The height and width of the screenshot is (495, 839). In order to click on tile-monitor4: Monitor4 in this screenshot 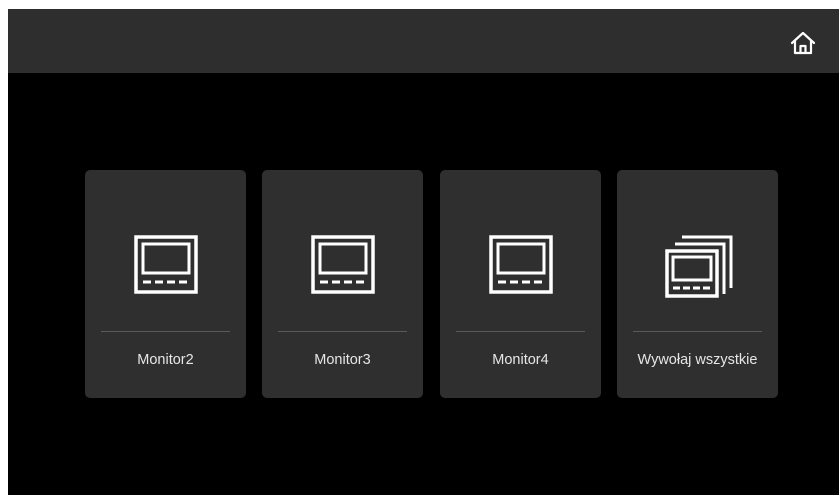, I will do `click(520, 284)`.